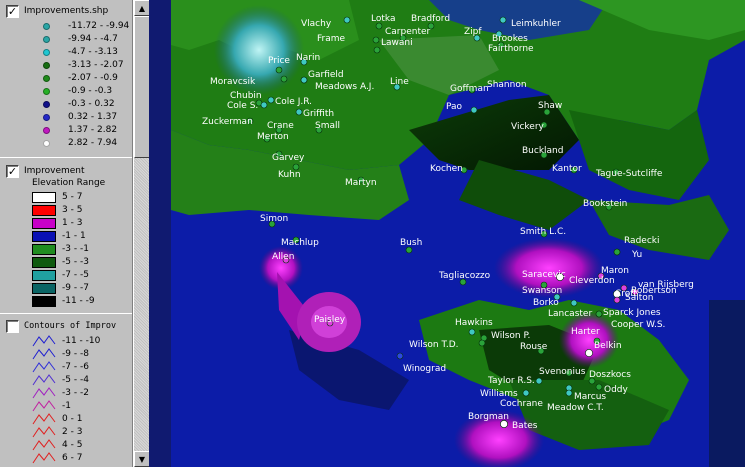 Image resolution: width=745 pixels, height=467 pixels. What do you see at coordinates (330, 320) in the screenshot?
I see `author-label: Paisley` at bounding box center [330, 320].